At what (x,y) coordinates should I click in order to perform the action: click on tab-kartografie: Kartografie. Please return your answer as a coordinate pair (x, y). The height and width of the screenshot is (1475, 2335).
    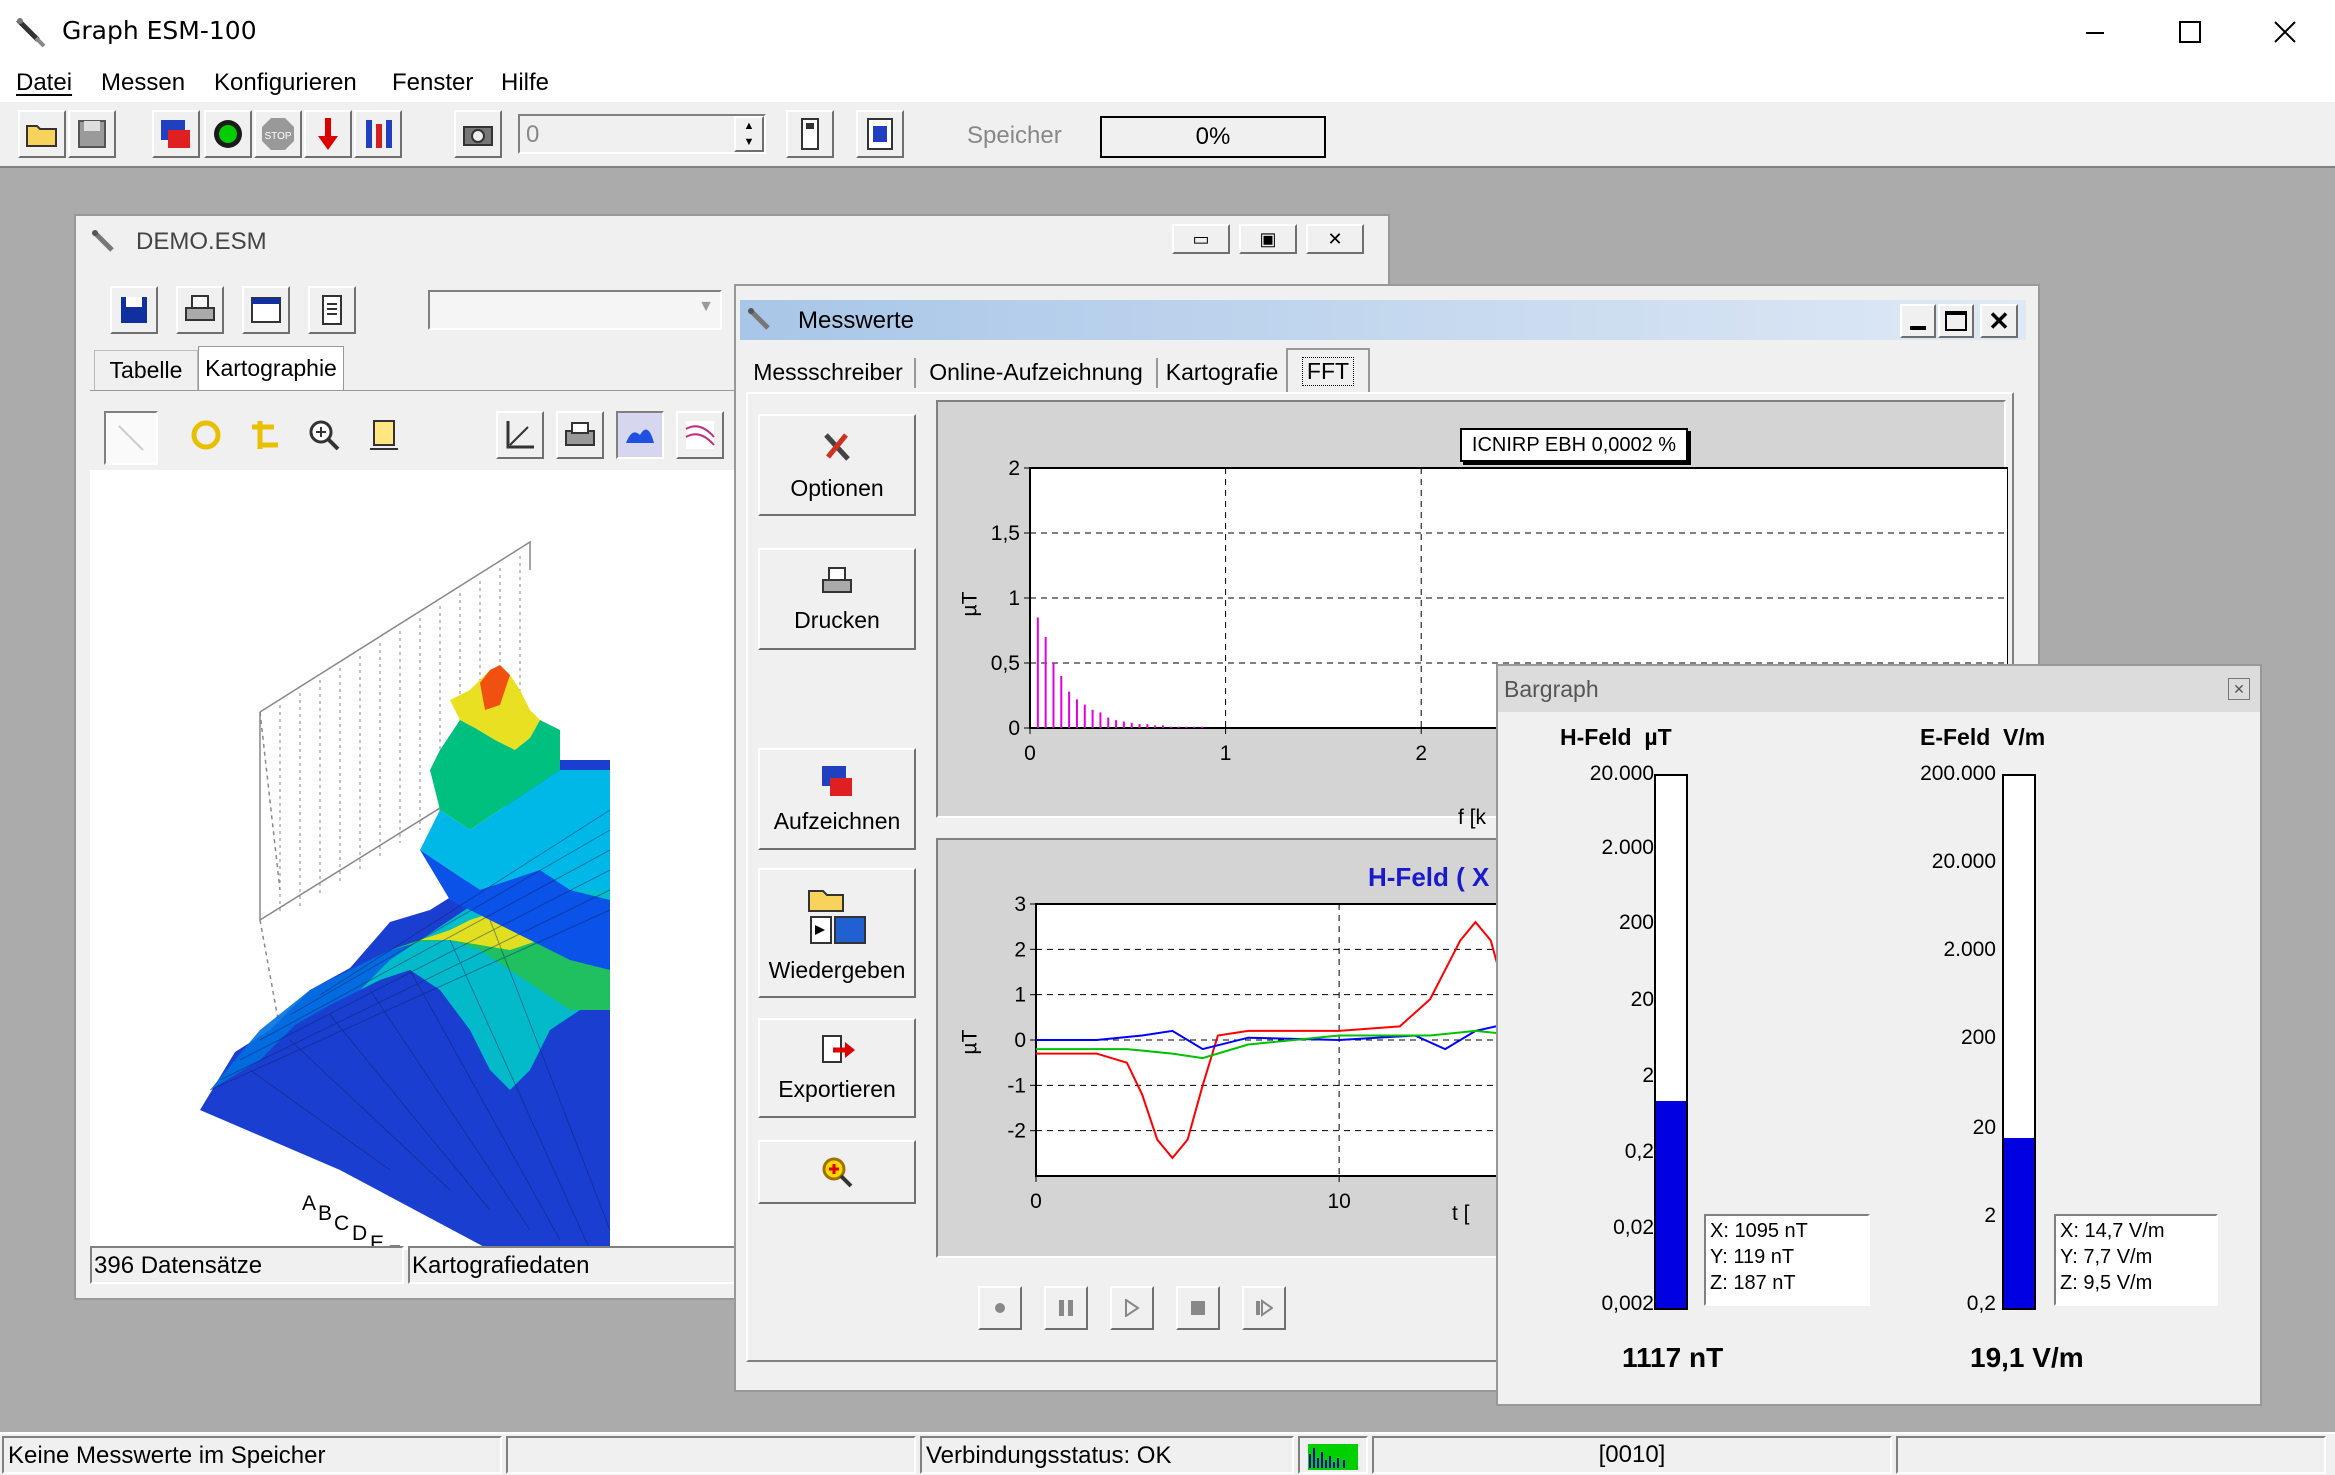
    Looking at the image, I should click on (1222, 372).